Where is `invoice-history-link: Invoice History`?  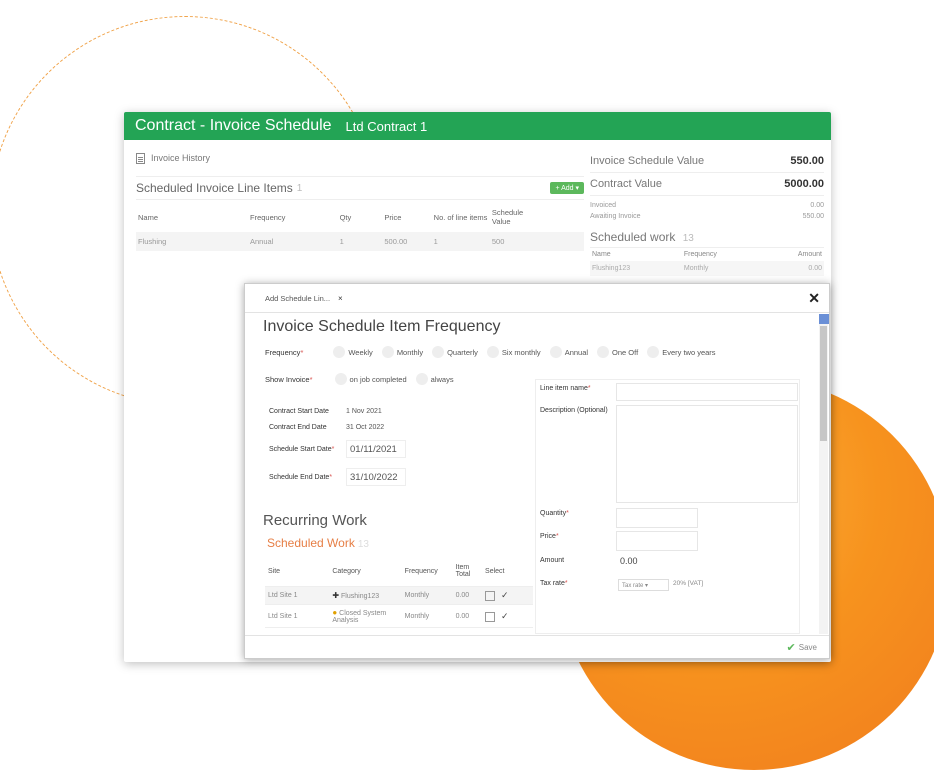
invoice-history-link: Invoice History is located at coordinates (360, 158).